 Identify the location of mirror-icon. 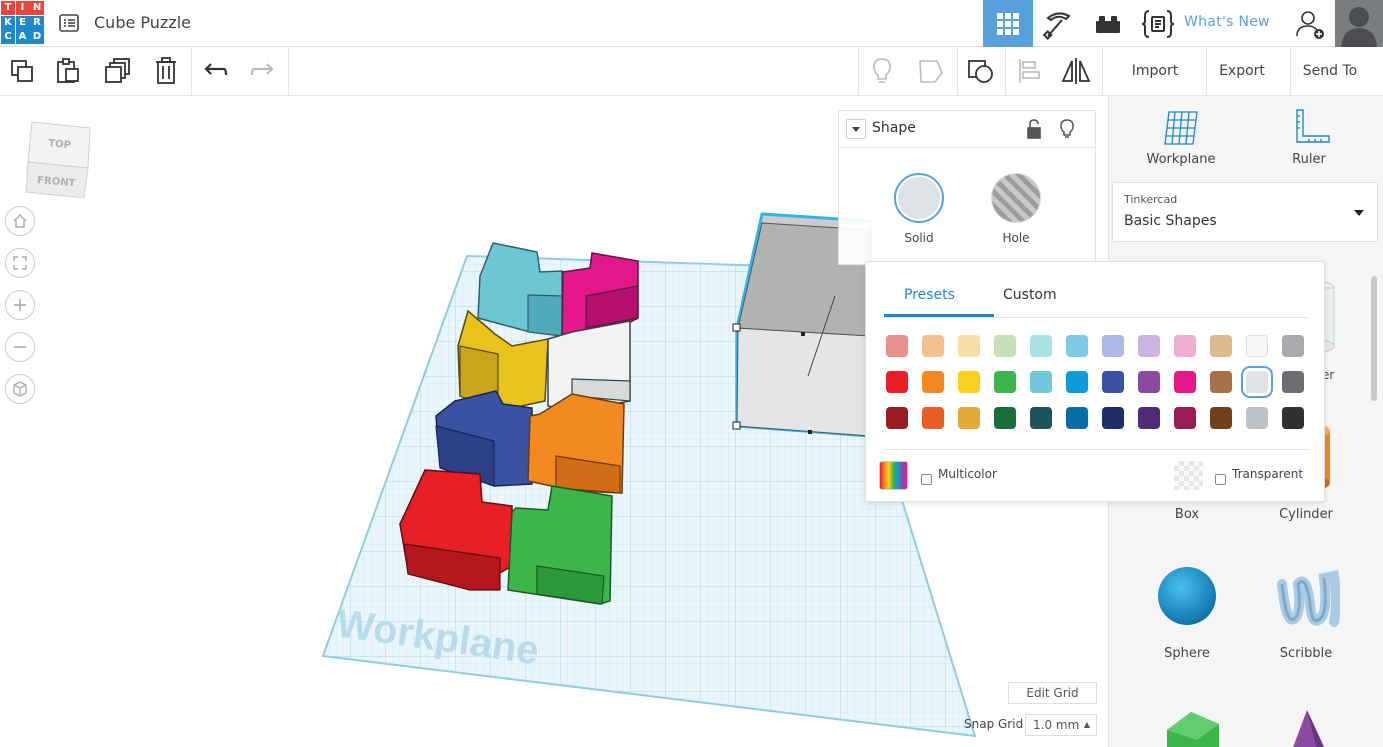
(1076, 71).